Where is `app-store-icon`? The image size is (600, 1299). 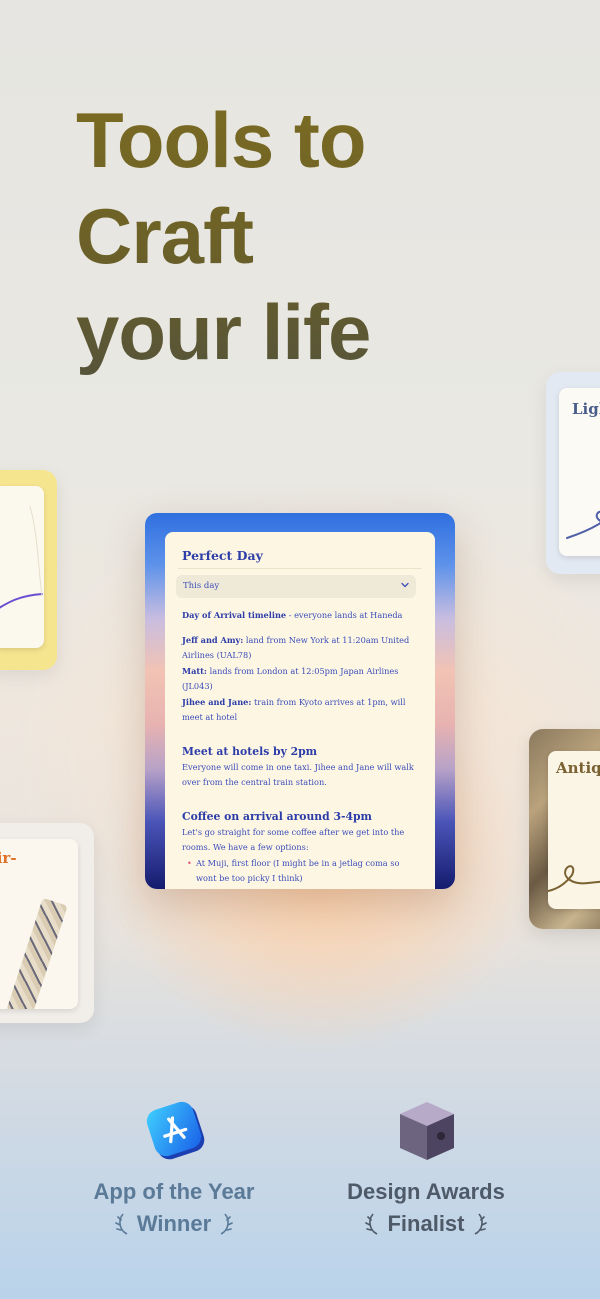
app-store-icon is located at coordinates (175, 1130).